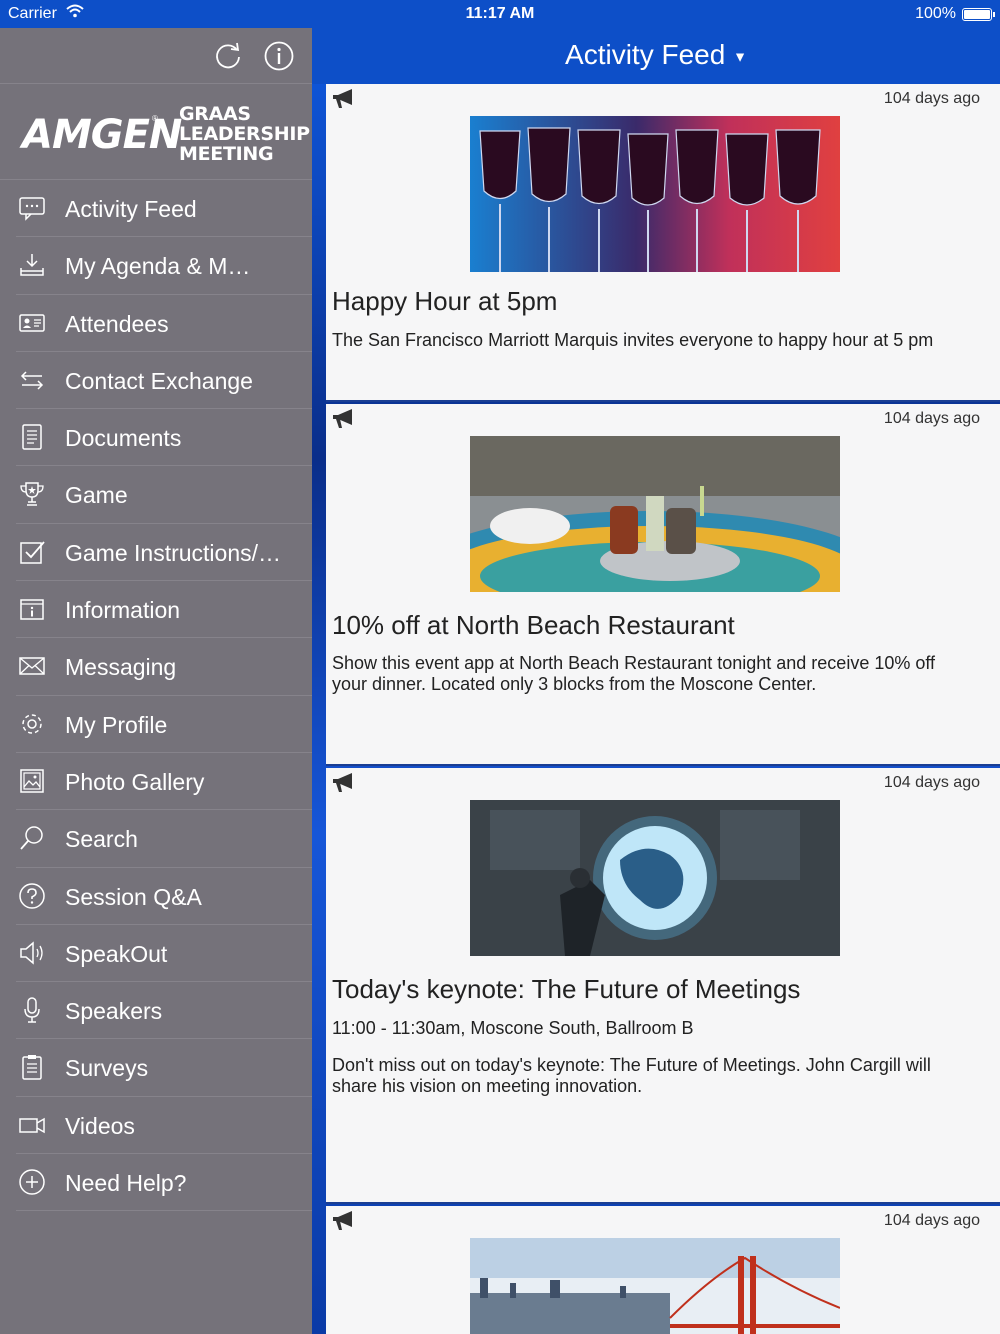 The width and height of the screenshot is (1000, 1334). What do you see at coordinates (32, 437) in the screenshot?
I see `document-icon` at bounding box center [32, 437].